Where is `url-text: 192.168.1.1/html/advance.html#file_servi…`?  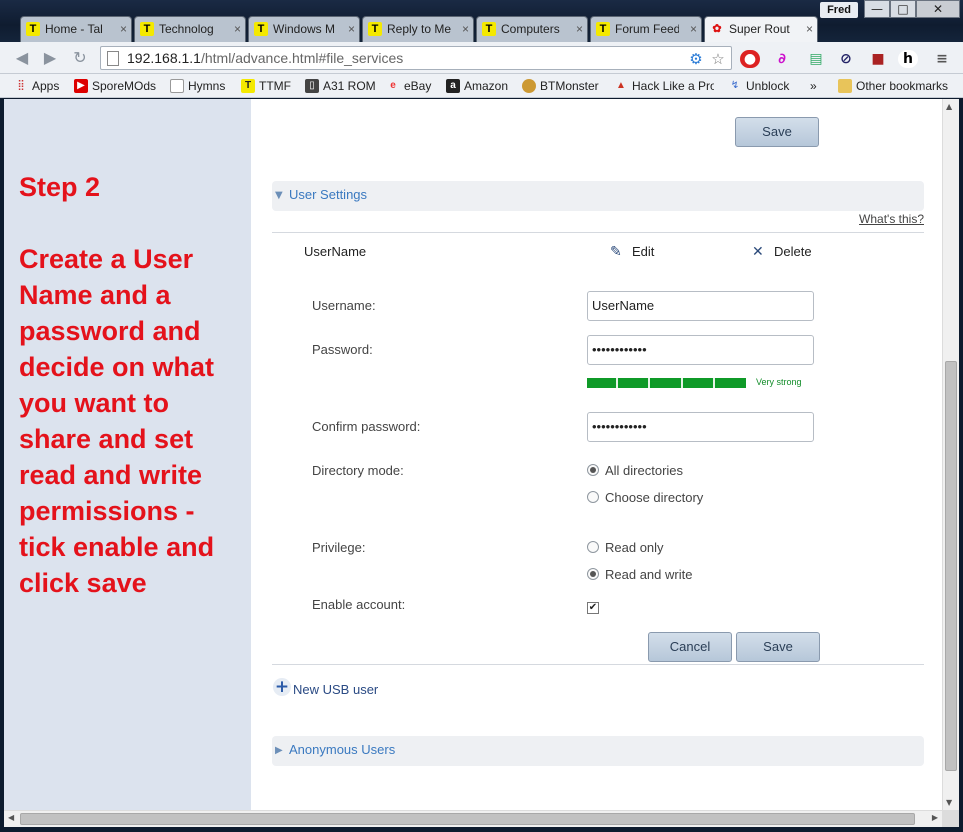
url-text: 192.168.1.1/html/advance.html#file_servi… is located at coordinates (265, 58).